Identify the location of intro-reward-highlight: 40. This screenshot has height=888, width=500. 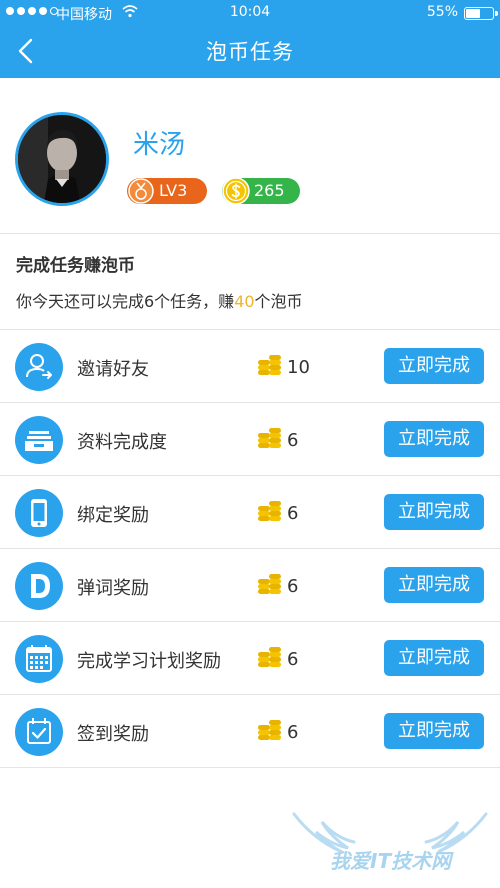
(244, 301).